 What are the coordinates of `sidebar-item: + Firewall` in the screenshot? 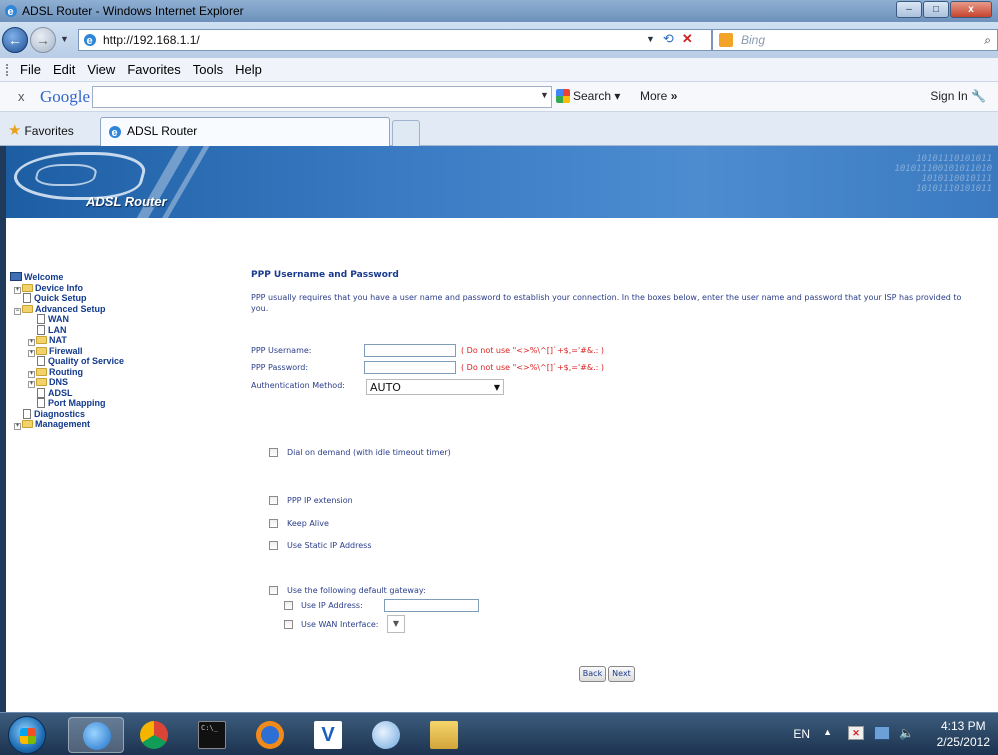 It's located at (100, 351).